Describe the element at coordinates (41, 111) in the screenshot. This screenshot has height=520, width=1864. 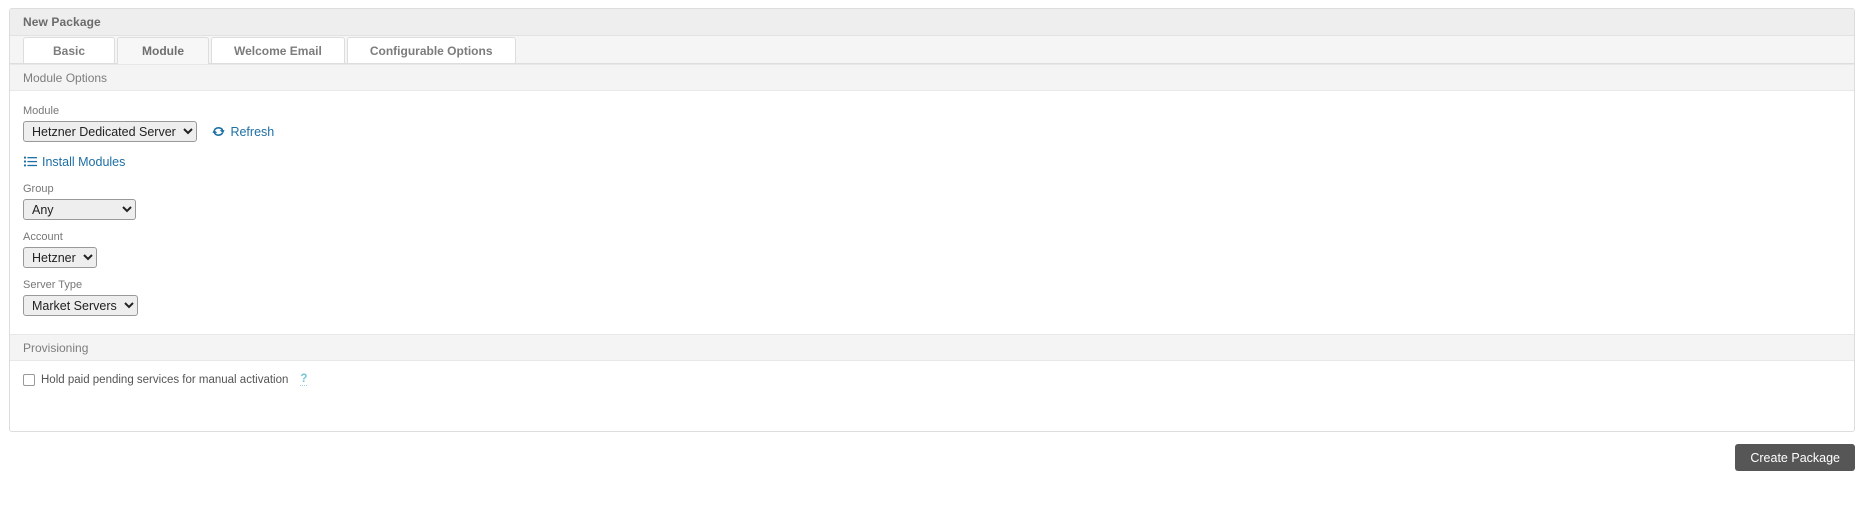
I see `module-field-label: Module` at that location.